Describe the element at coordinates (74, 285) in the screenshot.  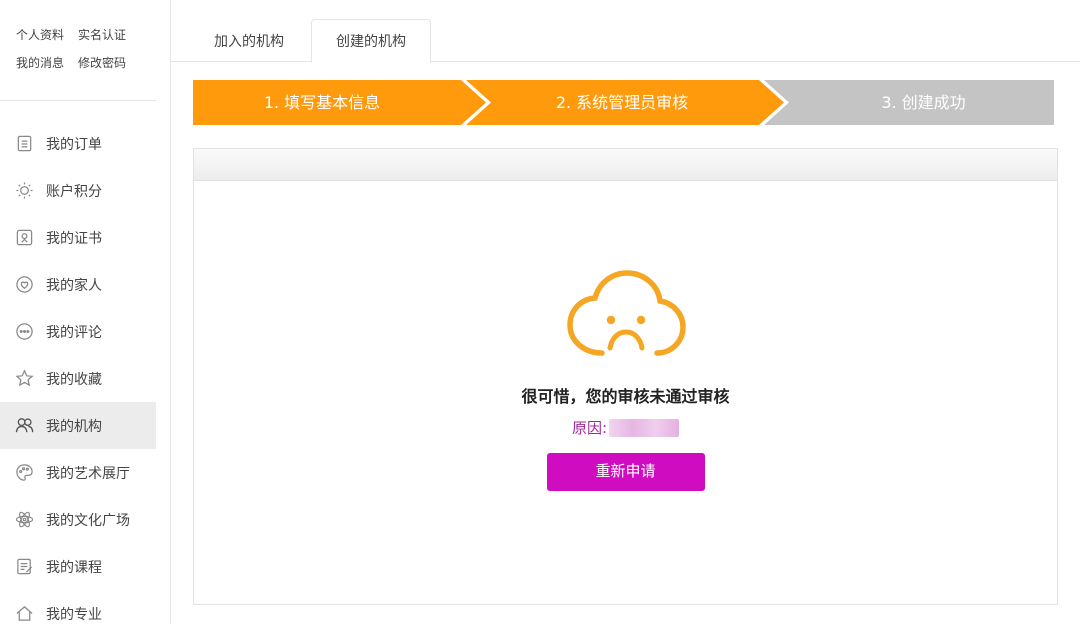
I see `sidebar-item-label: 我的家人` at that location.